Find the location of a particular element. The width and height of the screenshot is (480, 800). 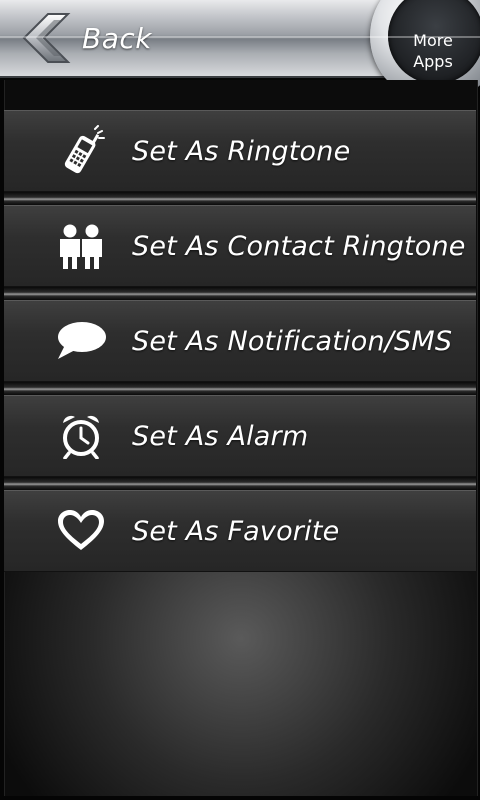

set-as-ringtone-label: Set As Ringtone is located at coordinates (241, 151).